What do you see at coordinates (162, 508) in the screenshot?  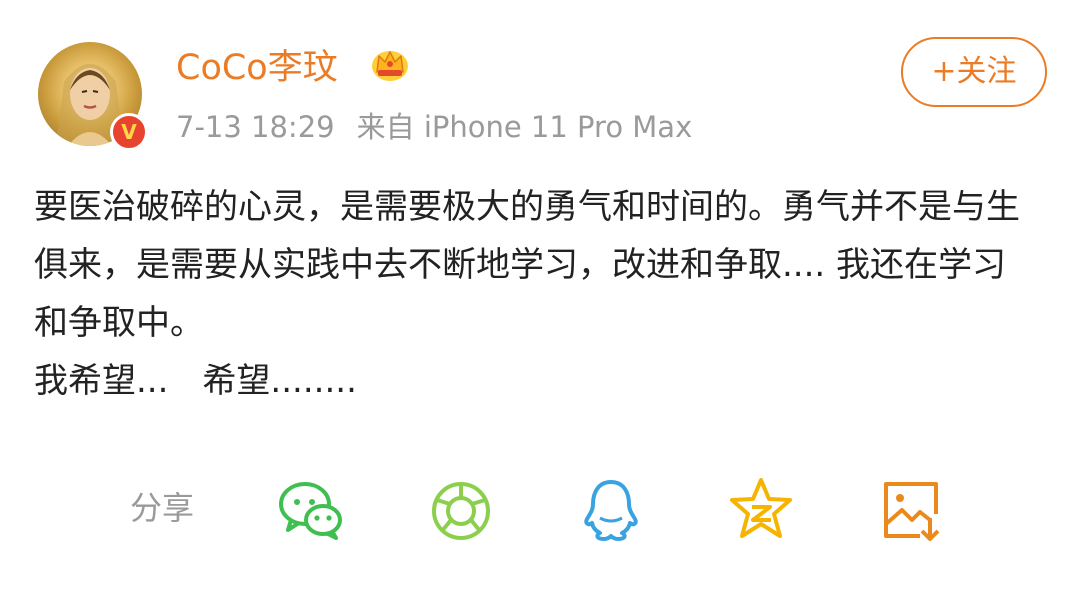 I see `share-label: 分享` at bounding box center [162, 508].